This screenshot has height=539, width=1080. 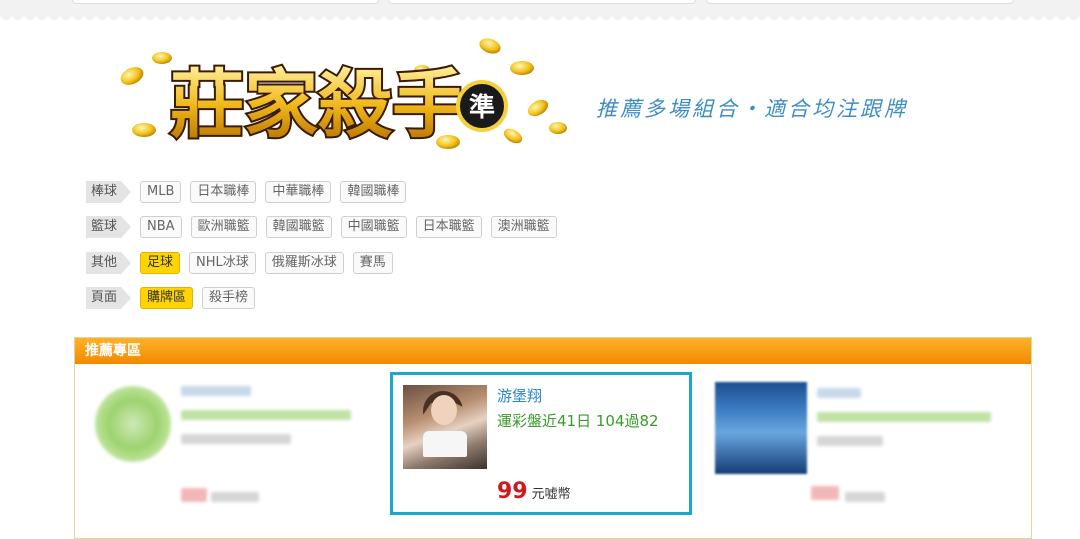 I want to click on nav-tag-euro-basketball: 歐洲職籃, so click(x=223, y=227).